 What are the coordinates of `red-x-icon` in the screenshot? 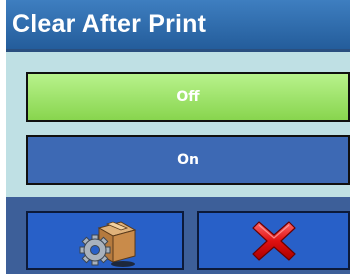 It's located at (273, 240).